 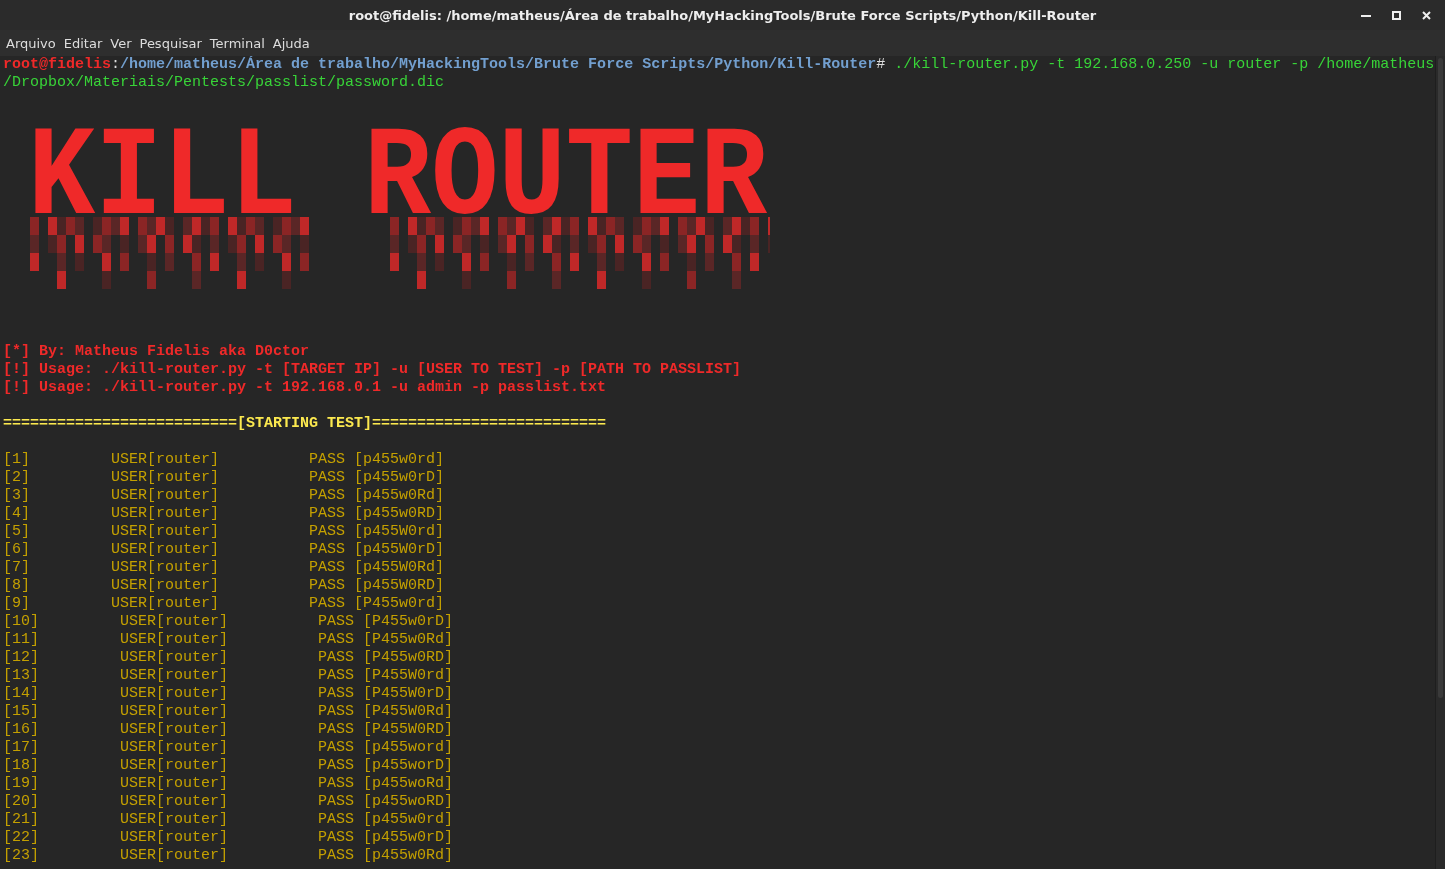 What do you see at coordinates (21, 621) in the screenshot?
I see `attempt-index: [10]` at bounding box center [21, 621].